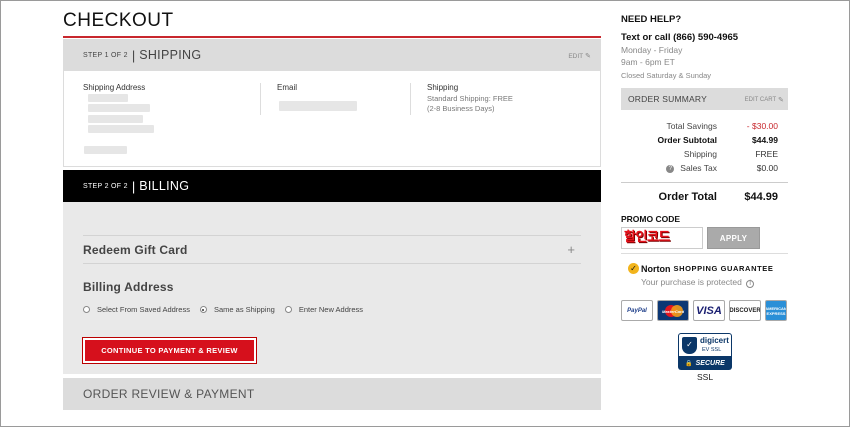 This screenshot has height=427, width=850. I want to click on digicert-seal-top: ✓ digicert EV SSL, so click(705, 345).